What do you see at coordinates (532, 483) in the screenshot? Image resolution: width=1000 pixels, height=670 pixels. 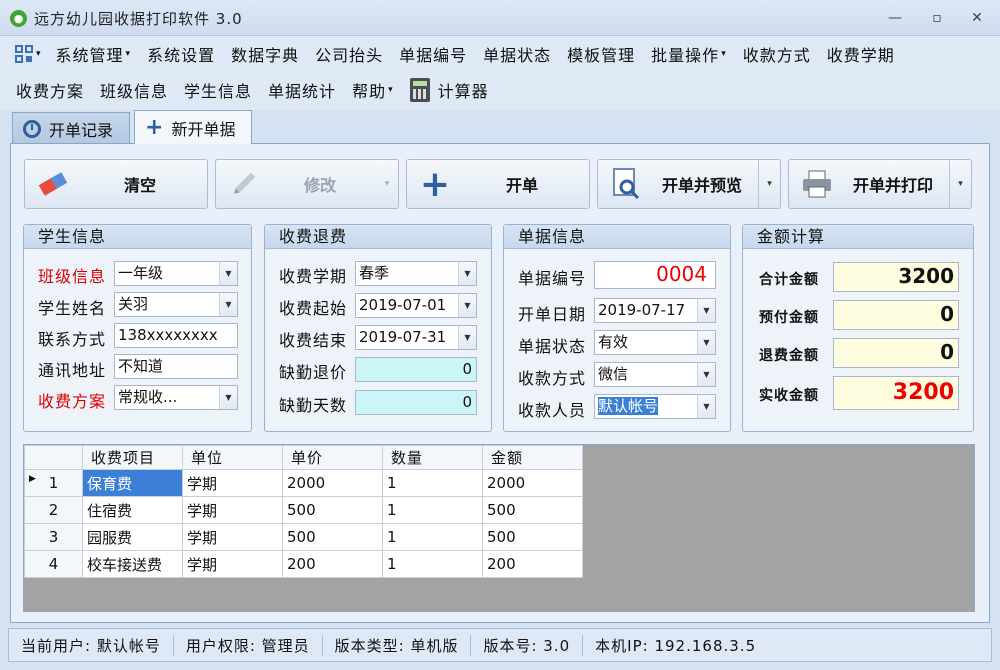 I see `cell-amount: 2000` at bounding box center [532, 483].